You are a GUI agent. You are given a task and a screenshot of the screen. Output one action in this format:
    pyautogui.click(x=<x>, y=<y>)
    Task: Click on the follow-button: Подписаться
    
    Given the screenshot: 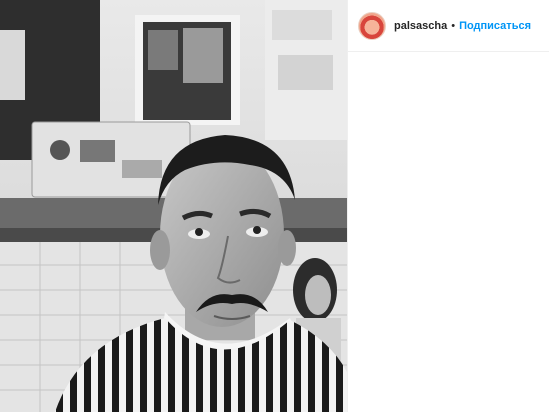 What is the action you would take?
    pyautogui.click(x=495, y=26)
    